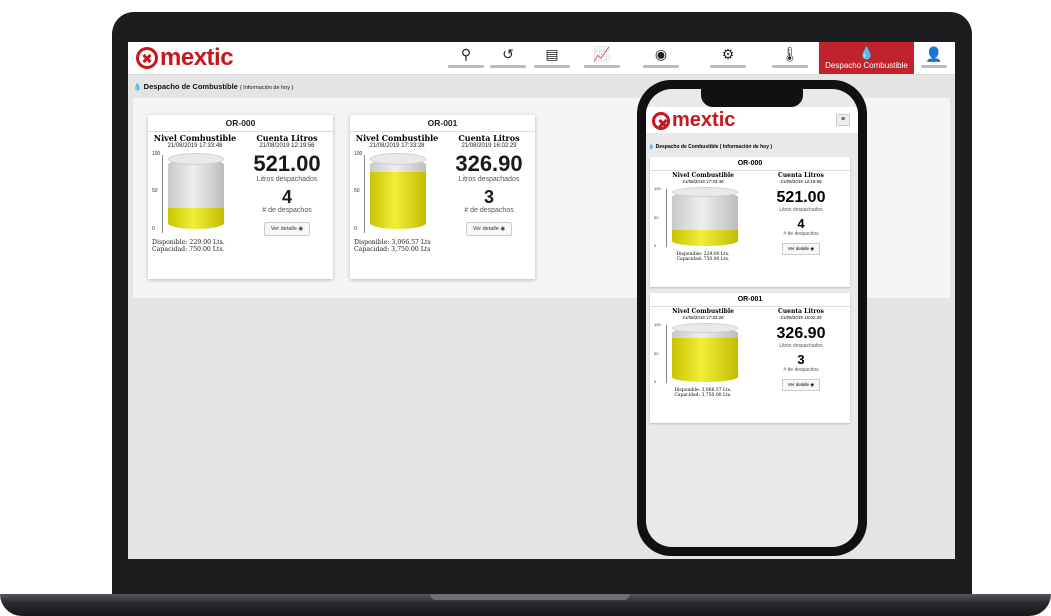 The image size is (1051, 616). I want to click on phone-navbar: mextic ≡, so click(752, 120).